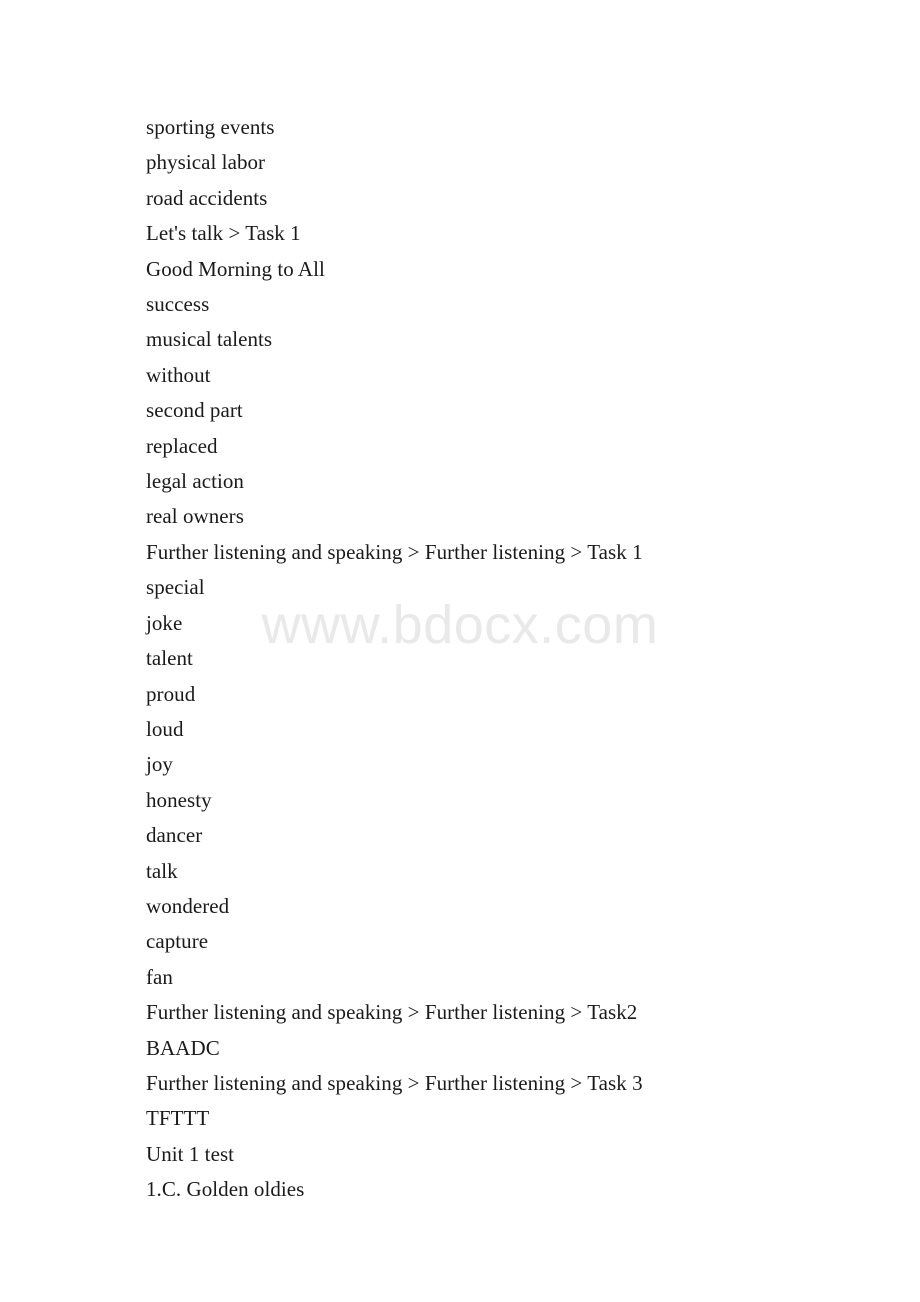 The height and width of the screenshot is (1302, 920). Describe the element at coordinates (174, 835) in the screenshot. I see `text-line: dancer` at that location.